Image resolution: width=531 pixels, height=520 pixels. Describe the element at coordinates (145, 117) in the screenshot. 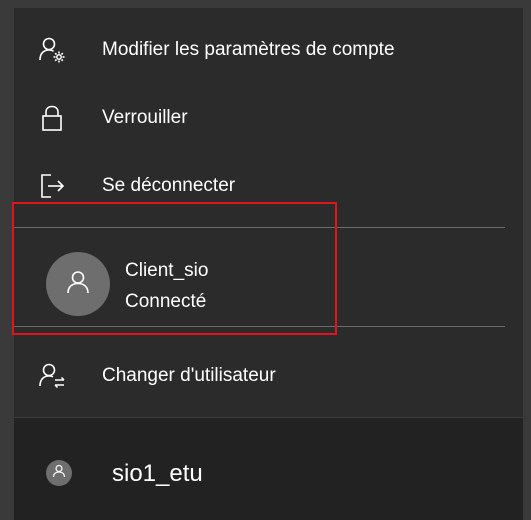

I see `menu-item-label: Verrouiller` at that location.